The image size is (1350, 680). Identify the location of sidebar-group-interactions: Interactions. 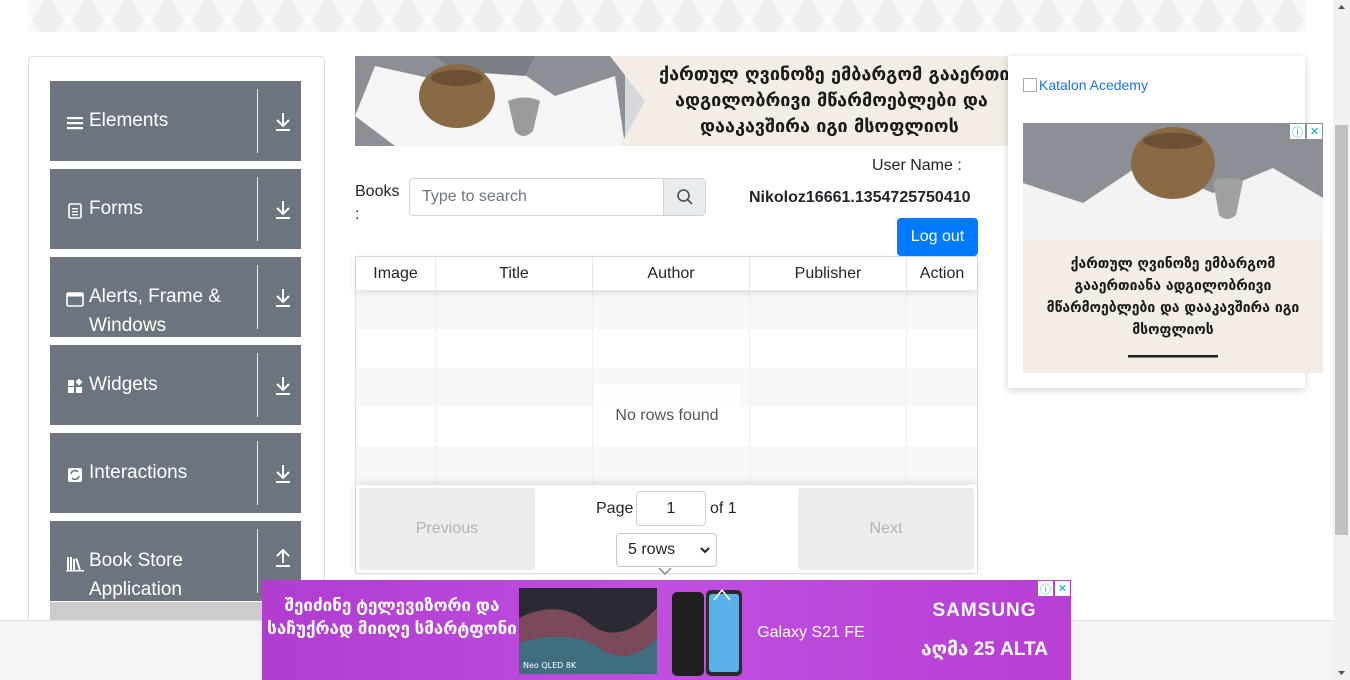
(175, 473).